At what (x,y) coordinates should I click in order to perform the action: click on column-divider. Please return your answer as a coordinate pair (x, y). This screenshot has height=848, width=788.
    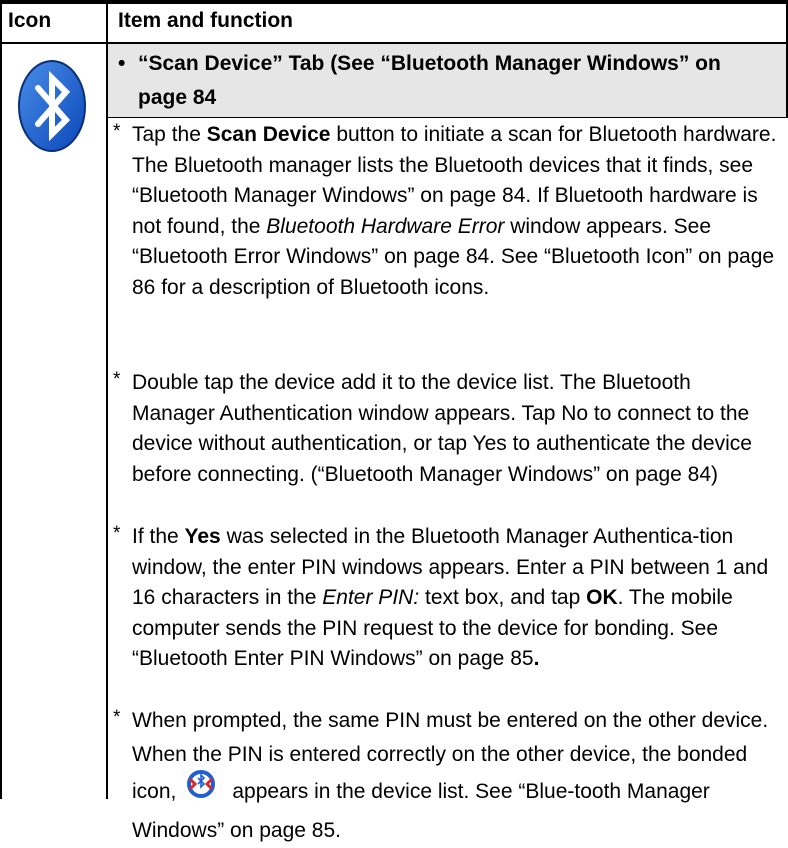
    Looking at the image, I should click on (107, 399).